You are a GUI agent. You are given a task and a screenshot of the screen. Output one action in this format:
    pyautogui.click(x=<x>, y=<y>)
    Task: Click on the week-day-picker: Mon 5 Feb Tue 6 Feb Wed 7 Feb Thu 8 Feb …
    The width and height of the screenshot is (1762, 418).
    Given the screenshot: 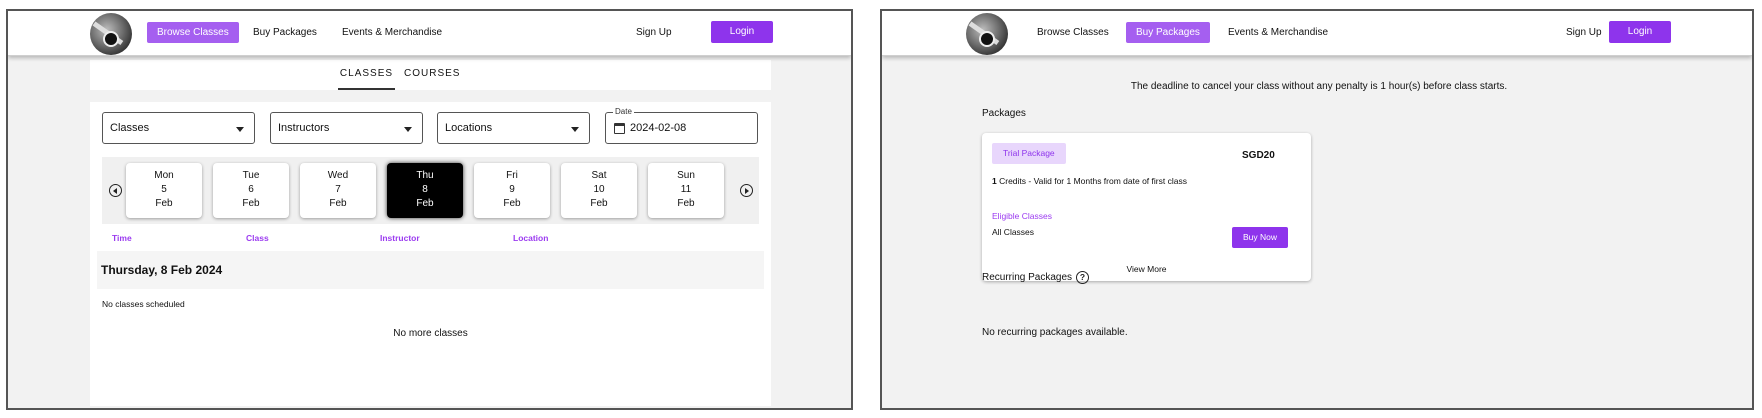 What is the action you would take?
    pyautogui.click(x=430, y=190)
    